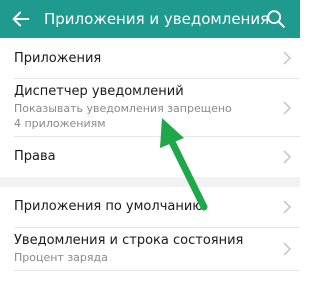 Image resolution: width=320 pixels, height=297 pixels. Describe the element at coordinates (150, 58) in the screenshot. I see `list-item-apps: Приложения` at that location.